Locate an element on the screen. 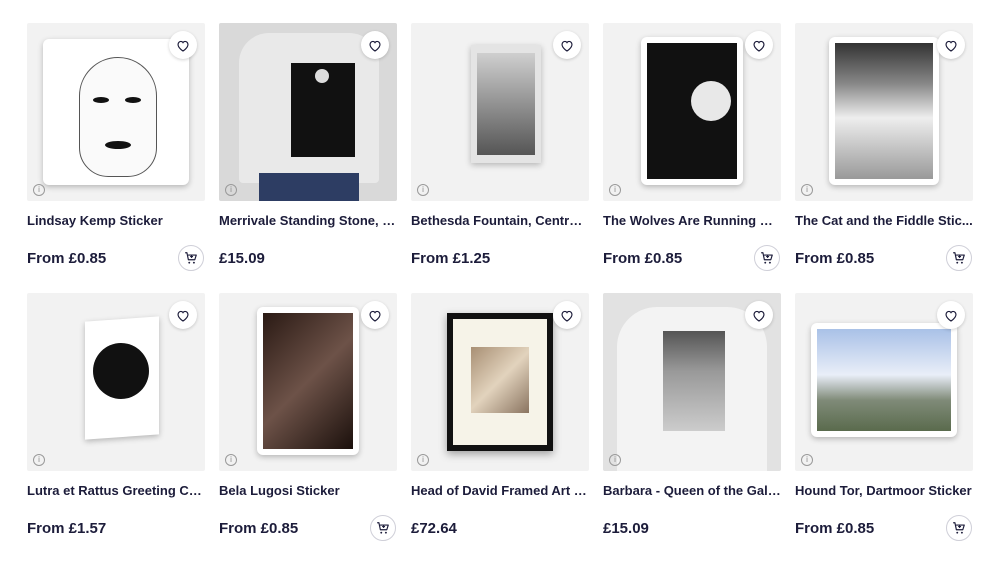 The image size is (1000, 561). product-card: i Bela Lugosi Sticker From £0.85 is located at coordinates (308, 417).